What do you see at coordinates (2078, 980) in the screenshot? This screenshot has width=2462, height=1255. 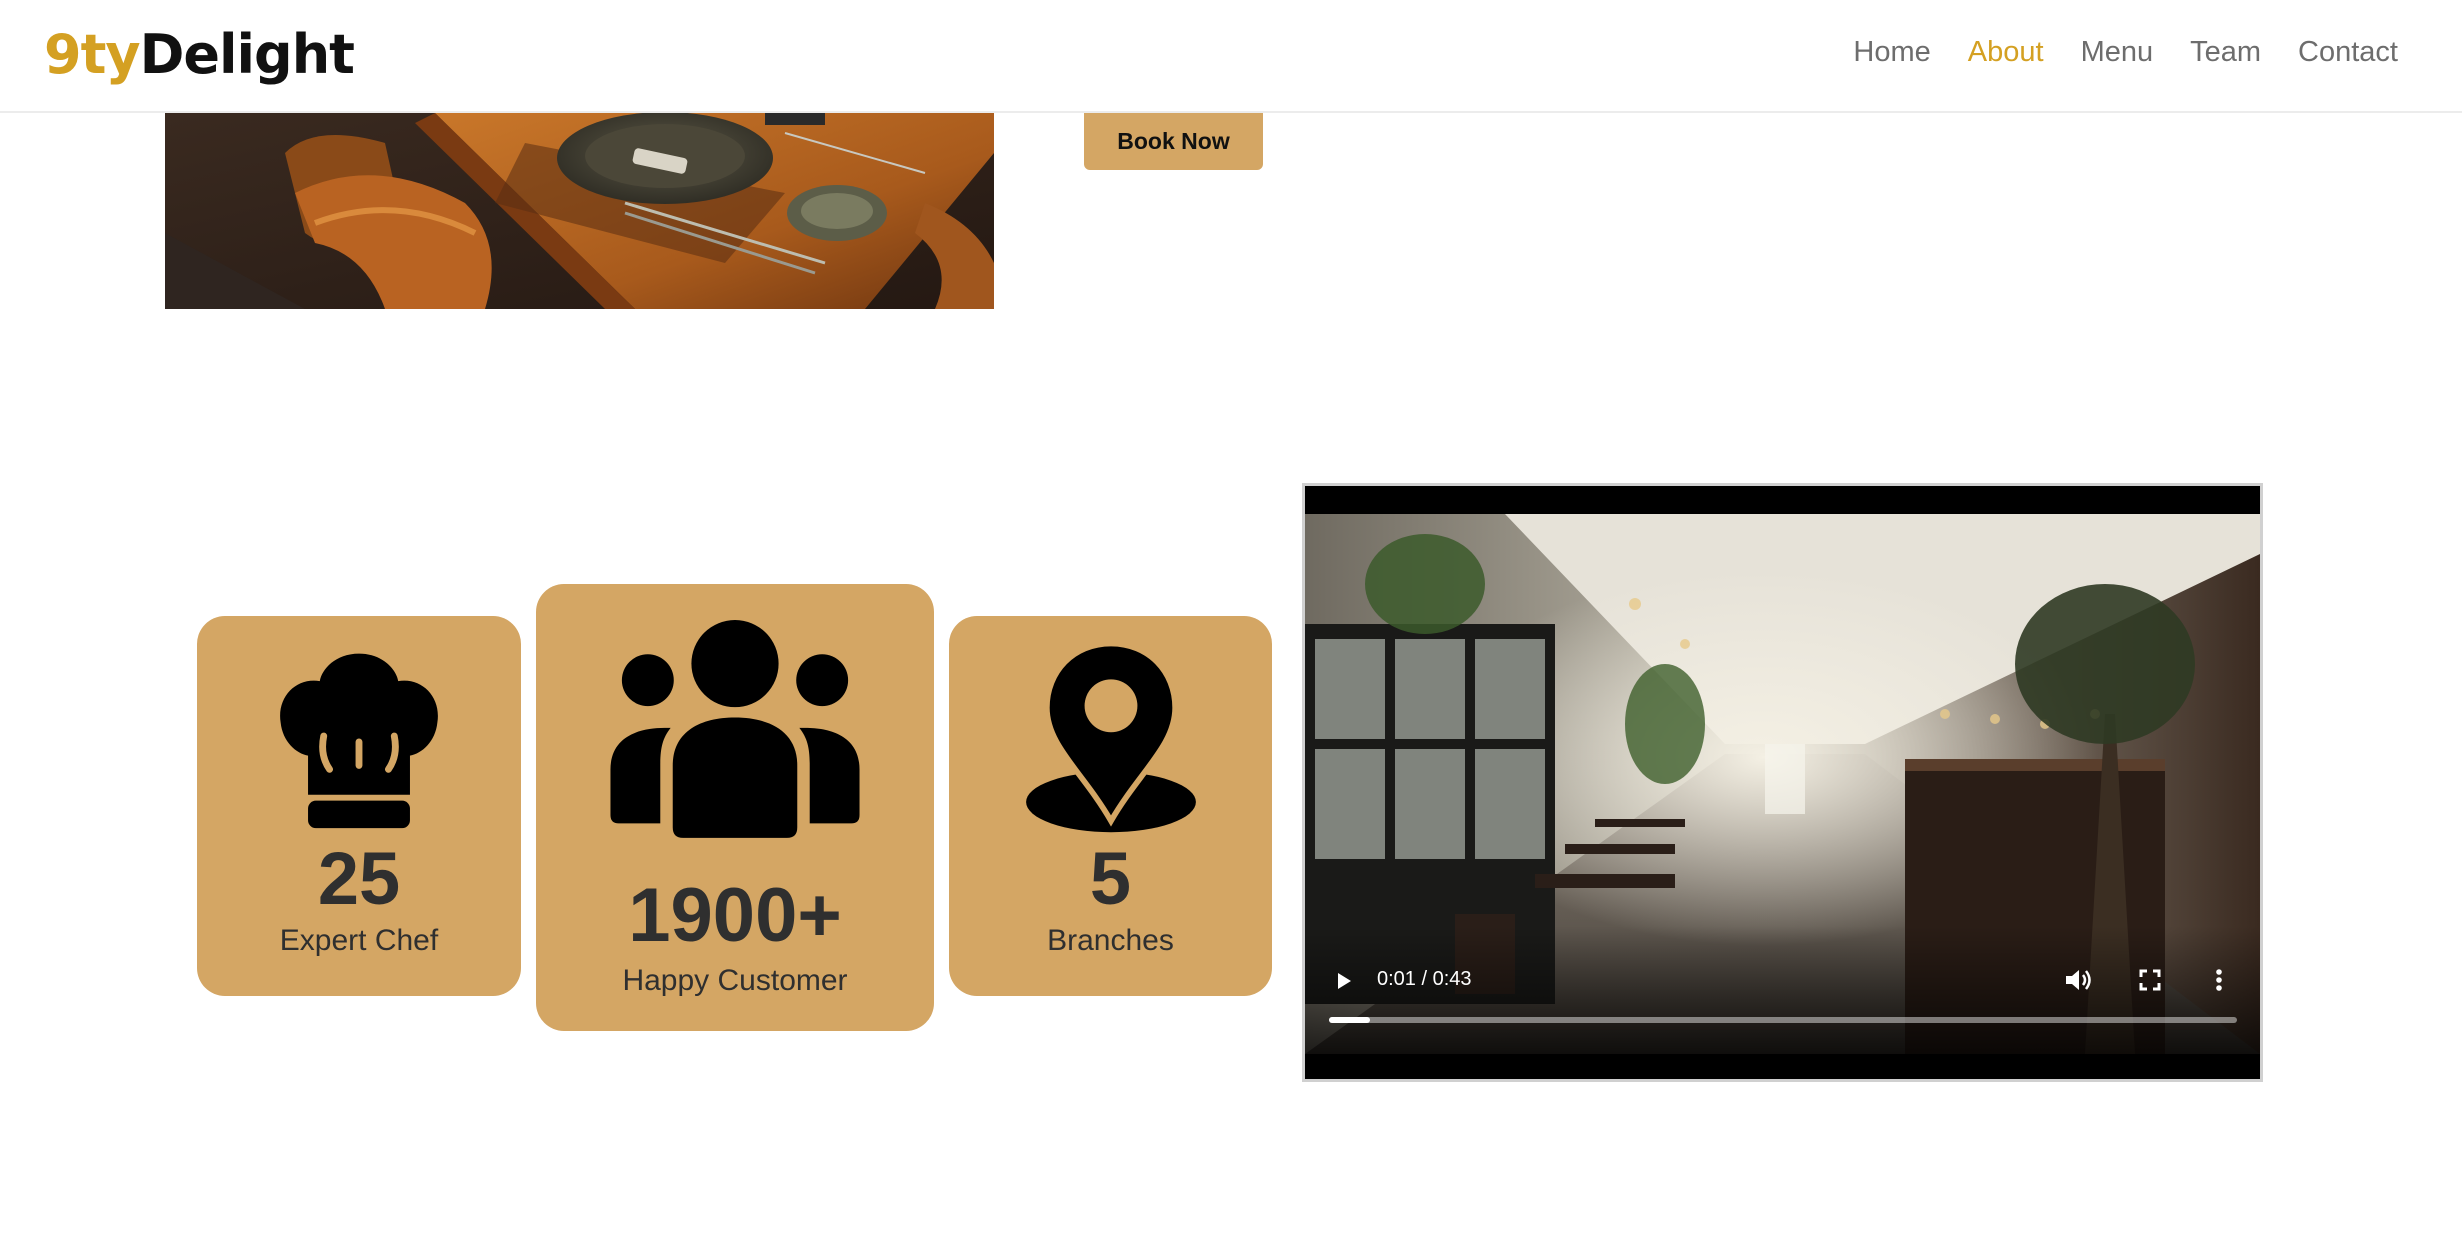 I see `volume-icon` at bounding box center [2078, 980].